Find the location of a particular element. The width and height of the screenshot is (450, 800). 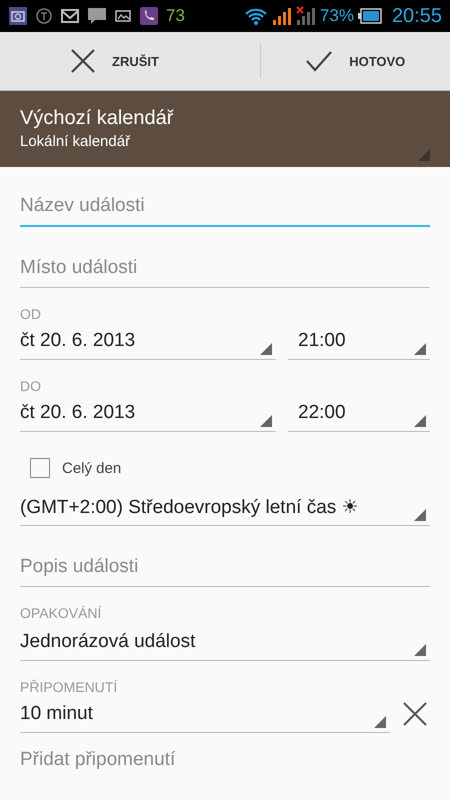

cancel-button: ZRUŠIT is located at coordinates (130, 61).